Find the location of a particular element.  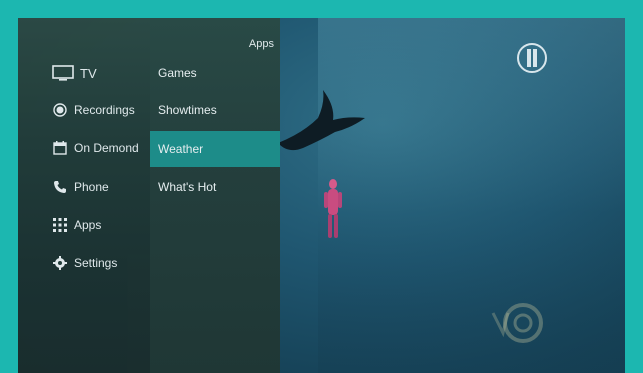

calendar-icon is located at coordinates (60, 148).